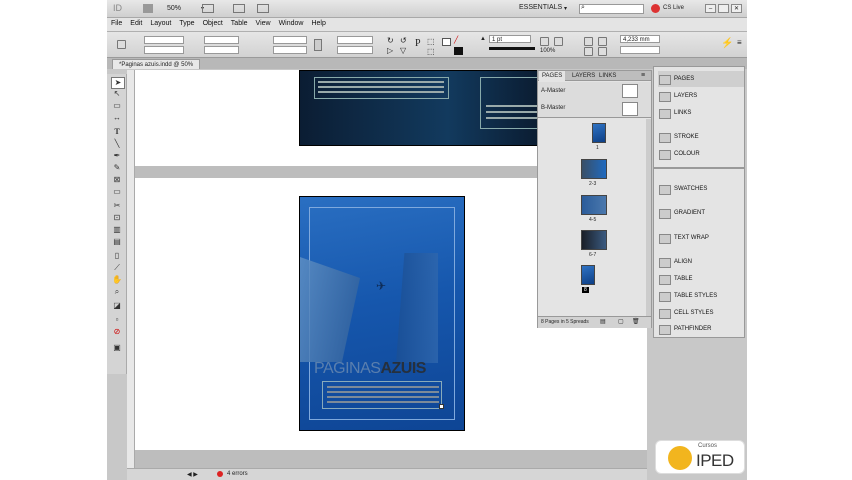 Image resolution: width=852 pixels, height=480 pixels. Describe the element at coordinates (291, 23) in the screenshot. I see `menu-window: Window` at that location.